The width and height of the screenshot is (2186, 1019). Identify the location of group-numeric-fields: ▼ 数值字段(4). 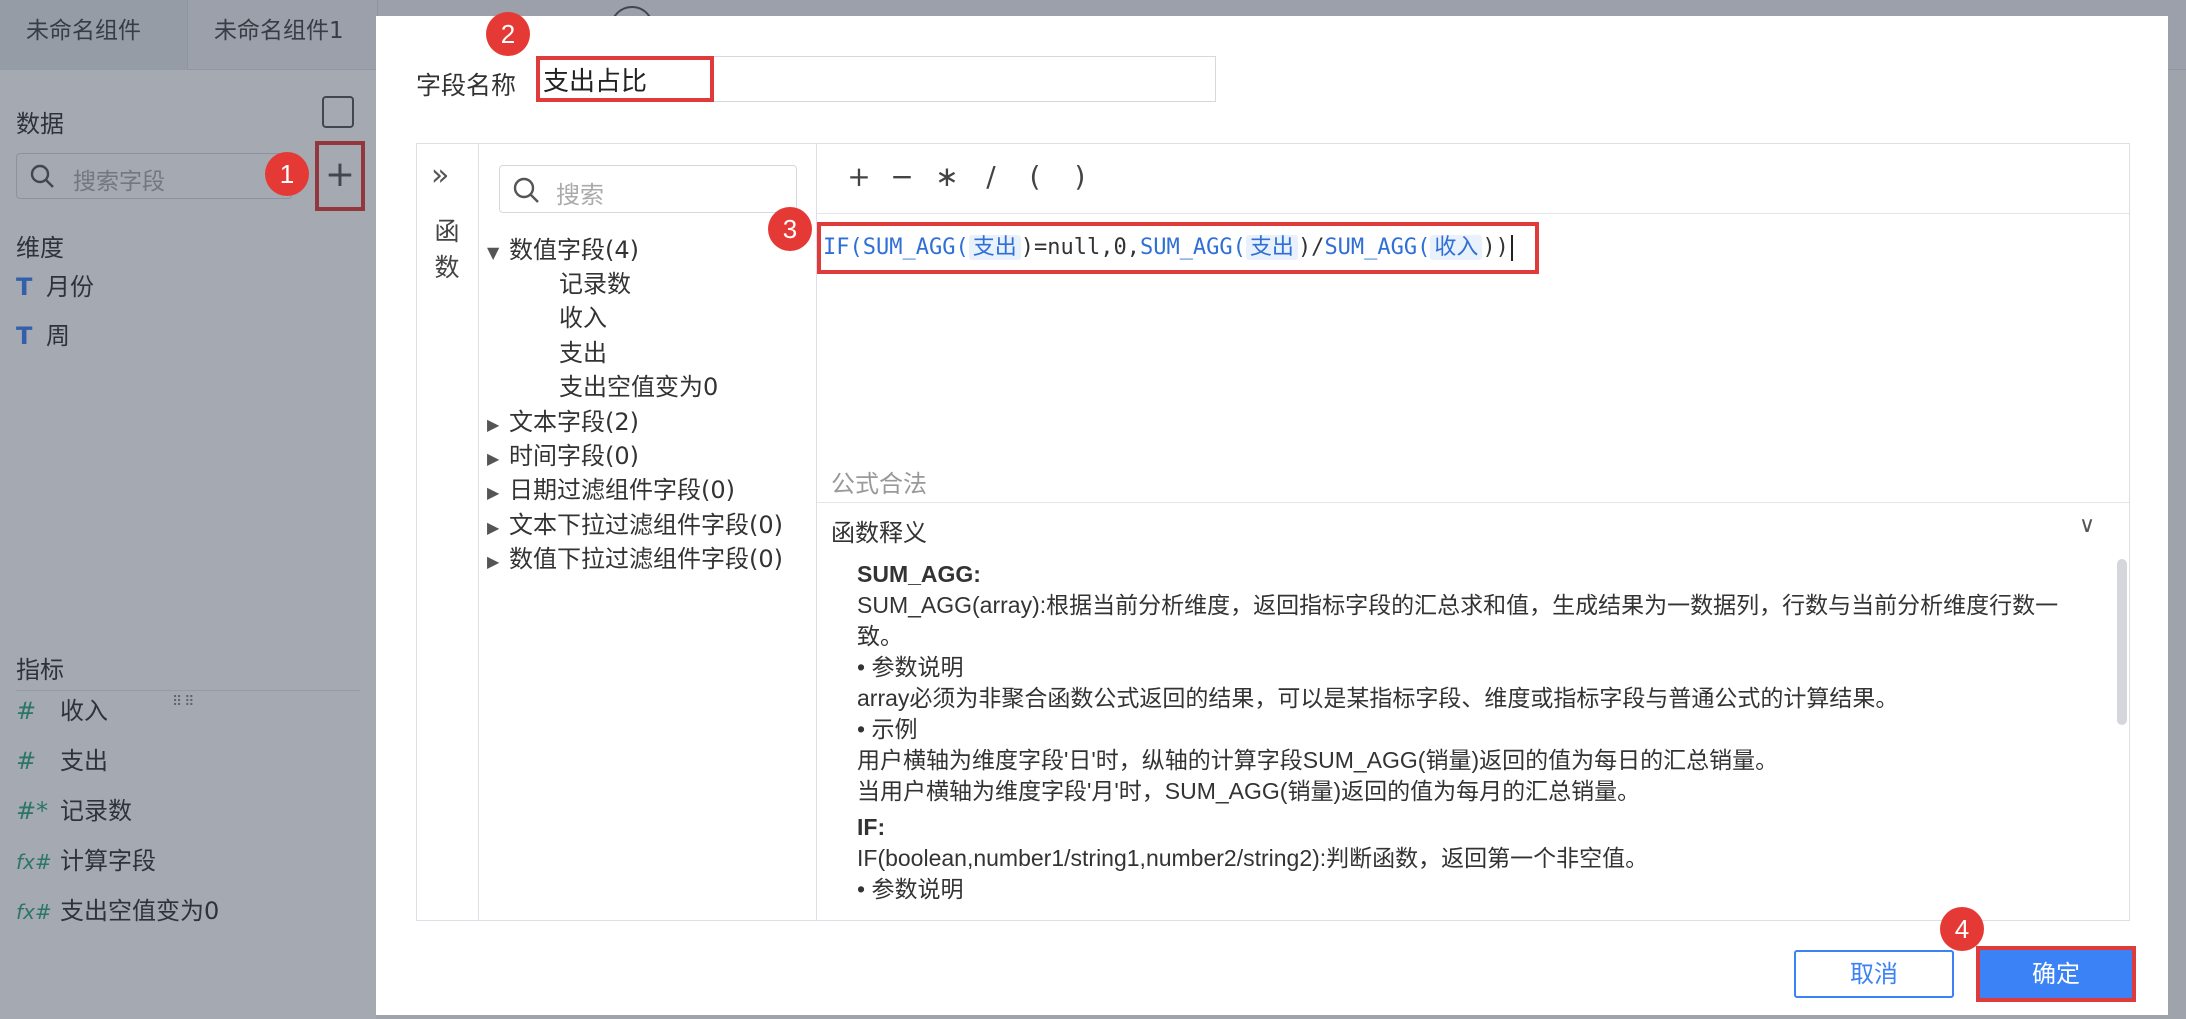
(563, 250).